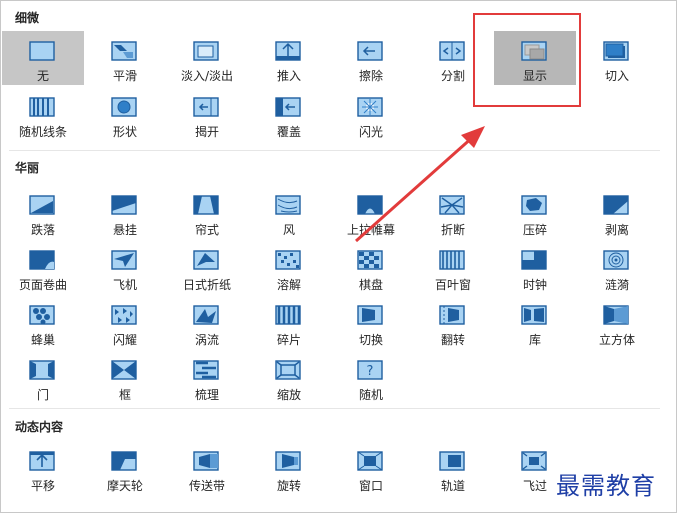 Image resolution: width=677 pixels, height=513 pixels. Describe the element at coordinates (453, 468) in the screenshot. I see `transition-orbit-button: 轨道` at that location.